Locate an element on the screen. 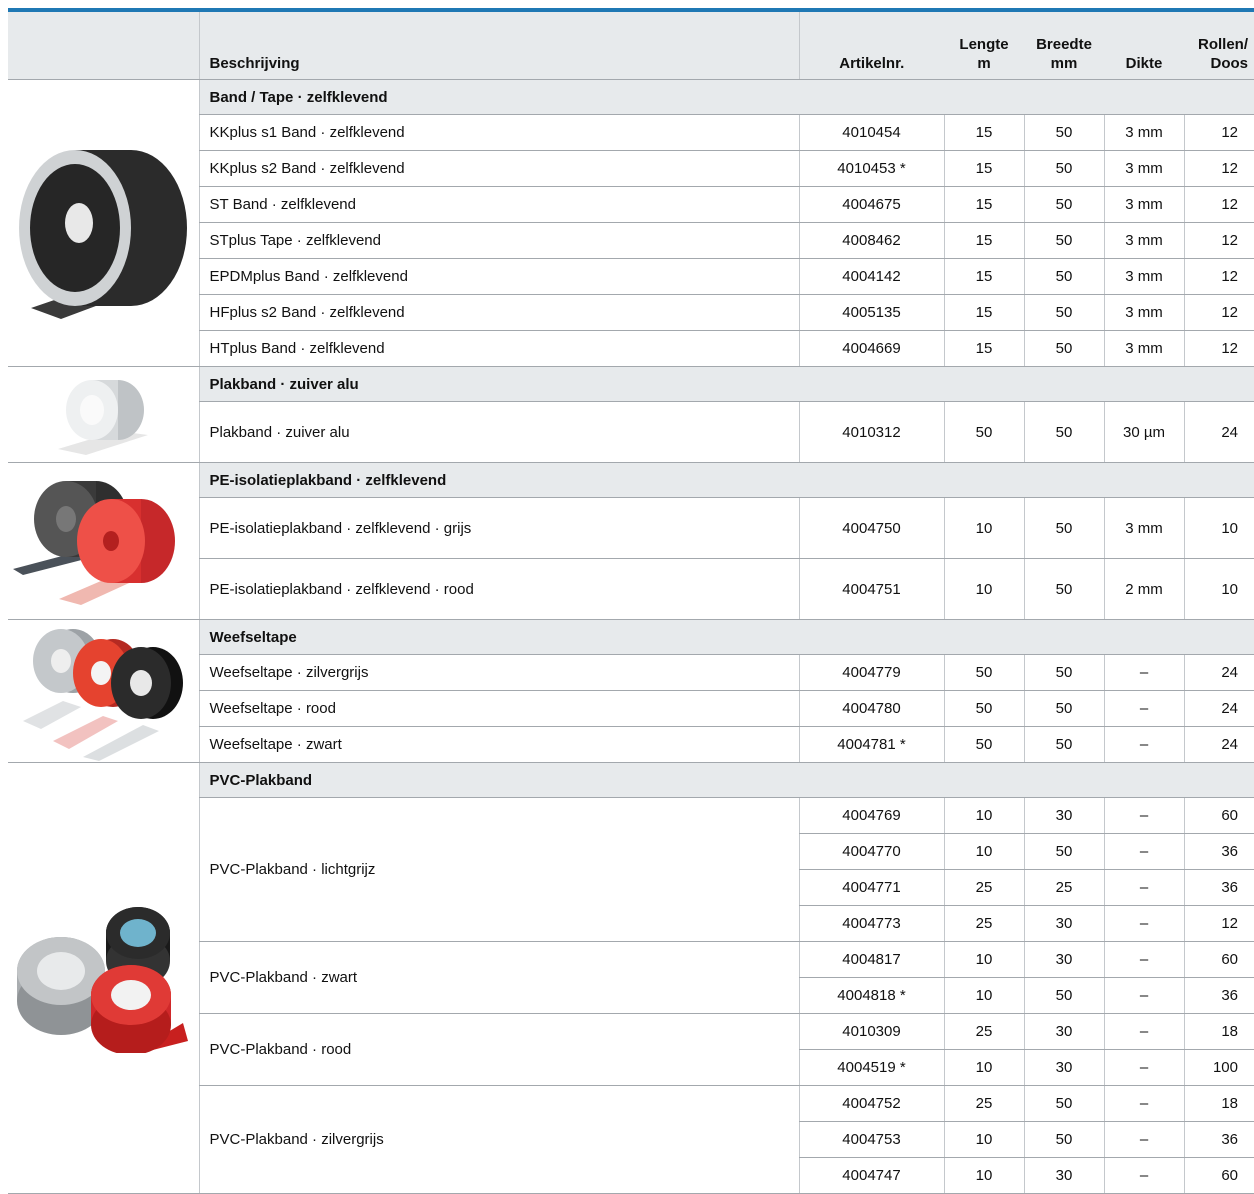 The width and height of the screenshot is (1254, 1194). aluminium-tape-roll-icon is located at coordinates (103, 417).